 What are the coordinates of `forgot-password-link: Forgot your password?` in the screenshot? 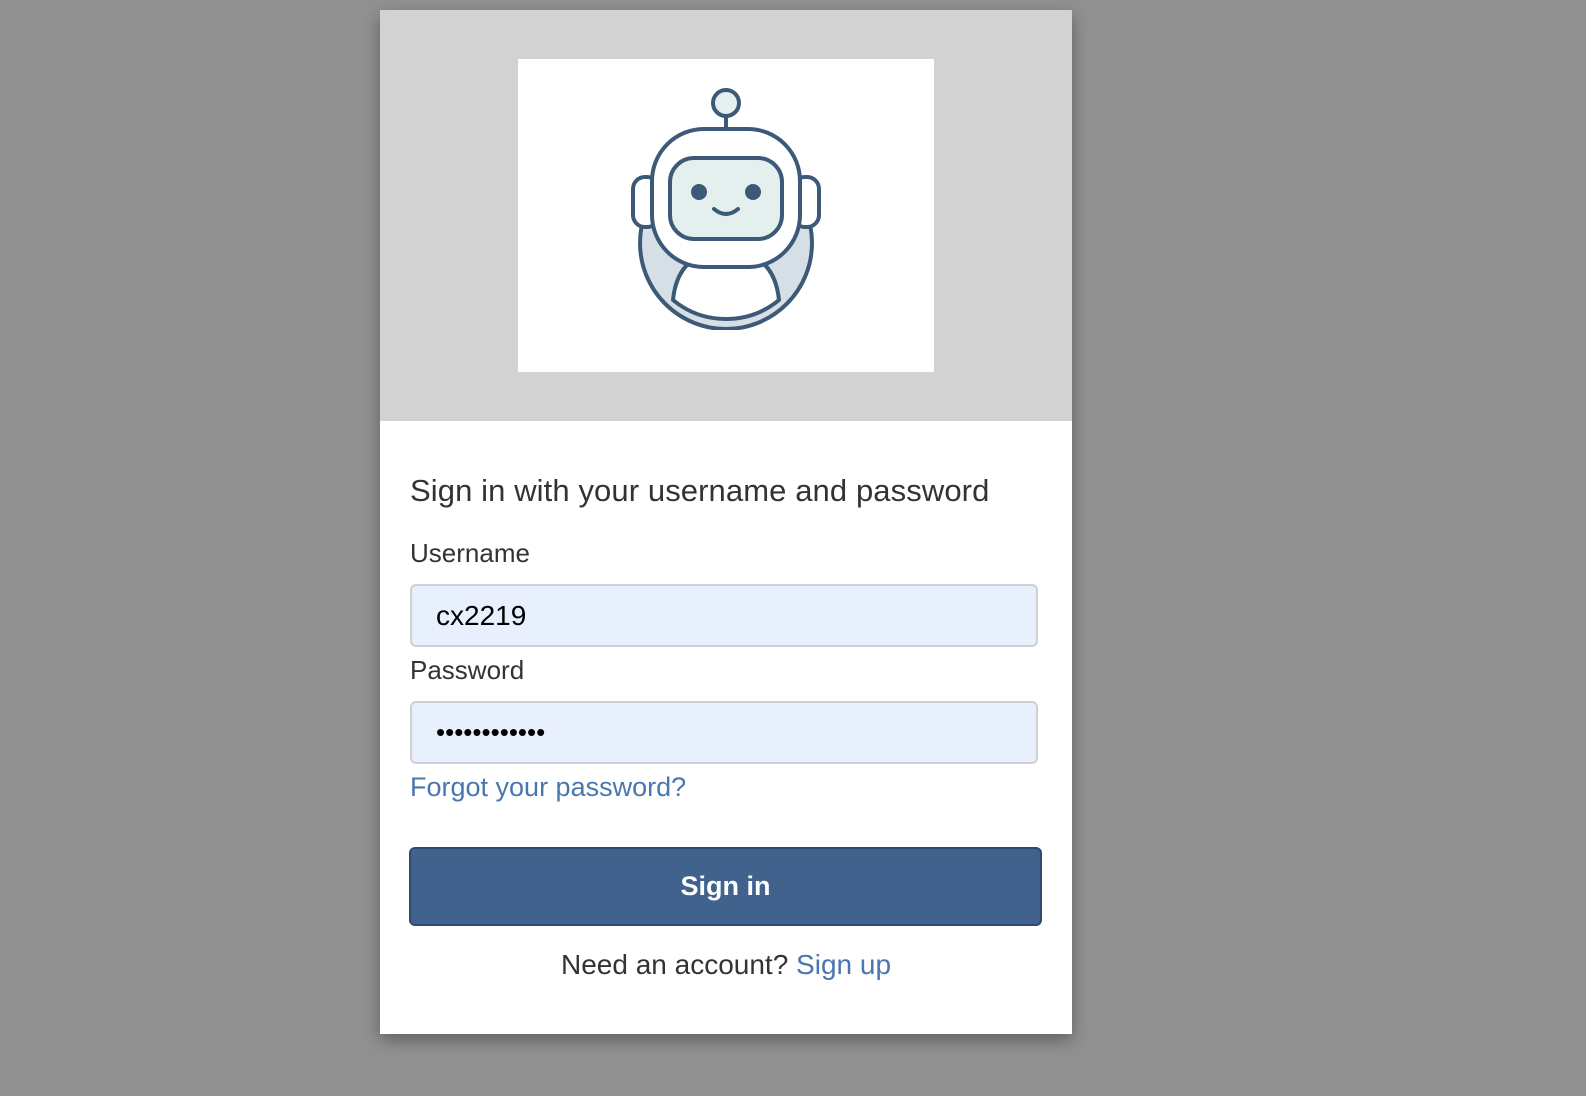 It's located at (548, 787).